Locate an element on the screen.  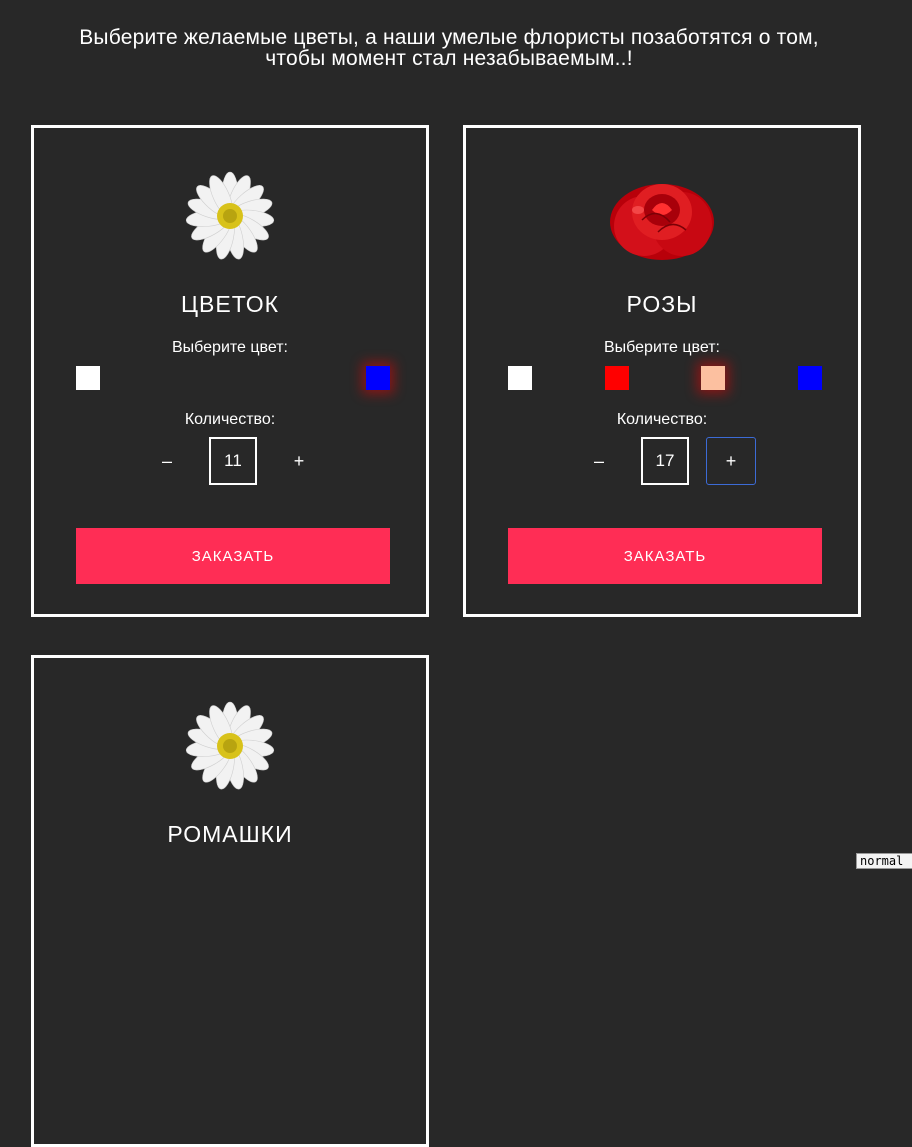
quantity-stepper: – 17 + is located at coordinates (662, 461).